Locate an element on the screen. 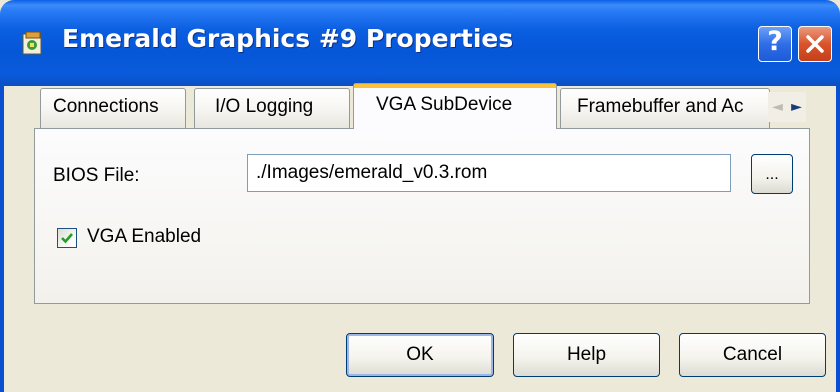 The image size is (840, 392). window-border-left is located at coordinates (2, 239).